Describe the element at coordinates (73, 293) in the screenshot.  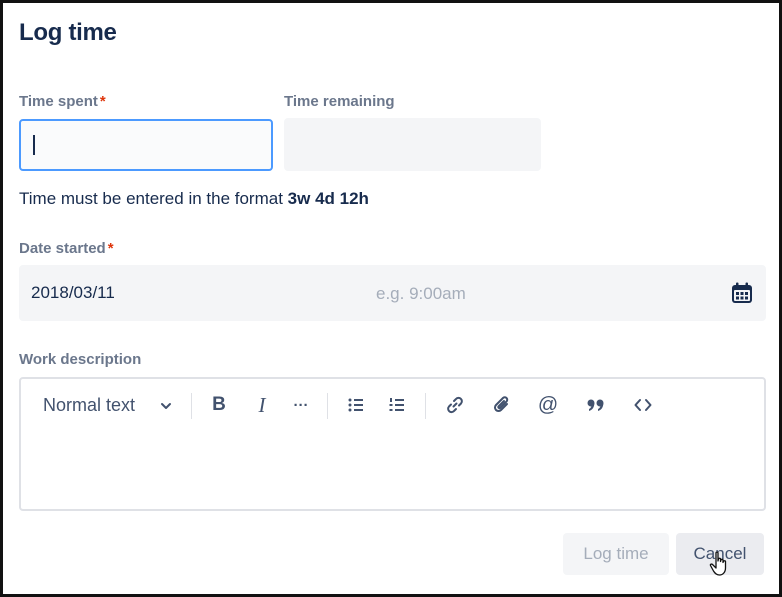
I see `date-input: 2018/03/11` at that location.